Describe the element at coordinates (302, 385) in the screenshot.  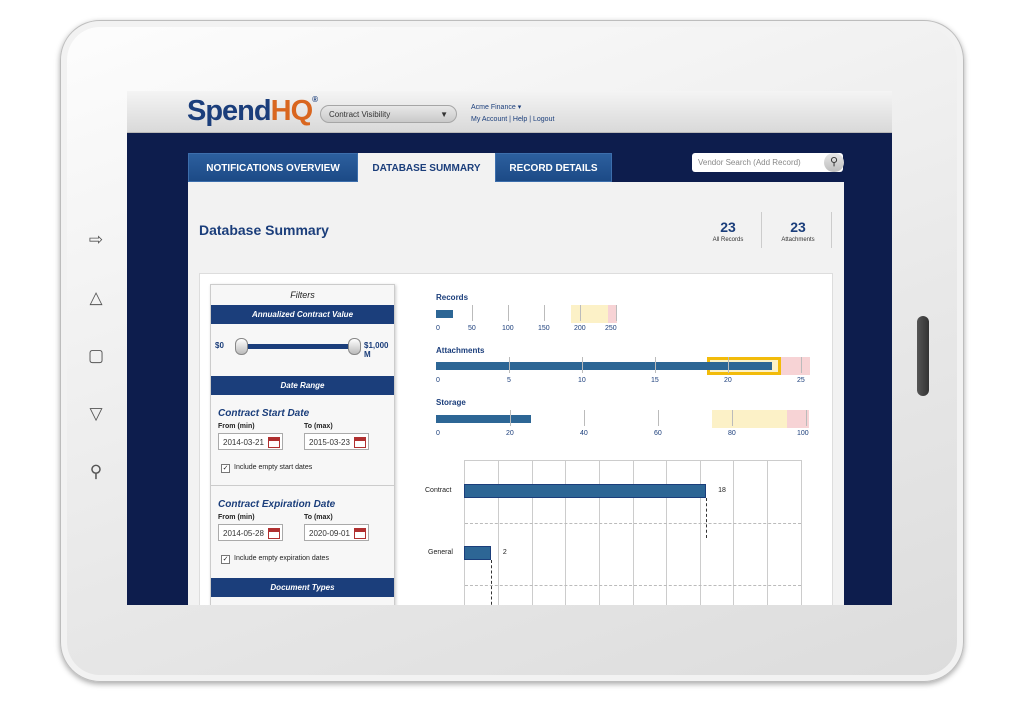
I see `date-range-band: Date Range` at that location.